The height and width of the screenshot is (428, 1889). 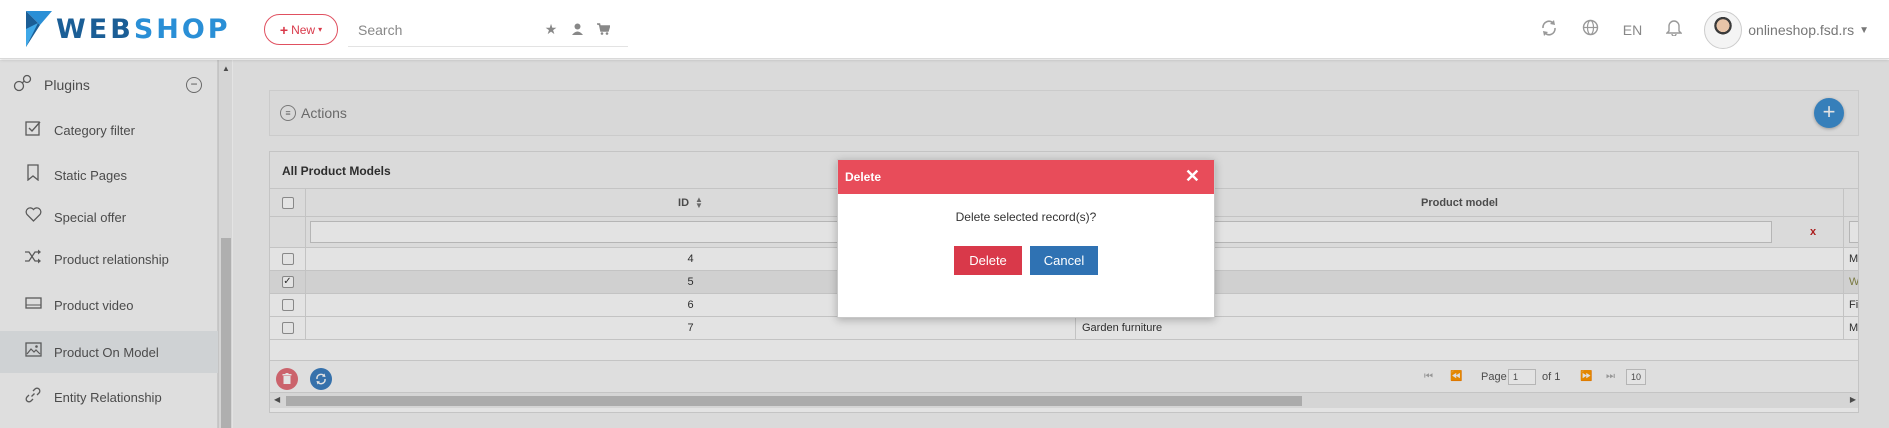 What do you see at coordinates (1026, 217) in the screenshot?
I see `dialog-message: Delete selected record(s)?` at bounding box center [1026, 217].